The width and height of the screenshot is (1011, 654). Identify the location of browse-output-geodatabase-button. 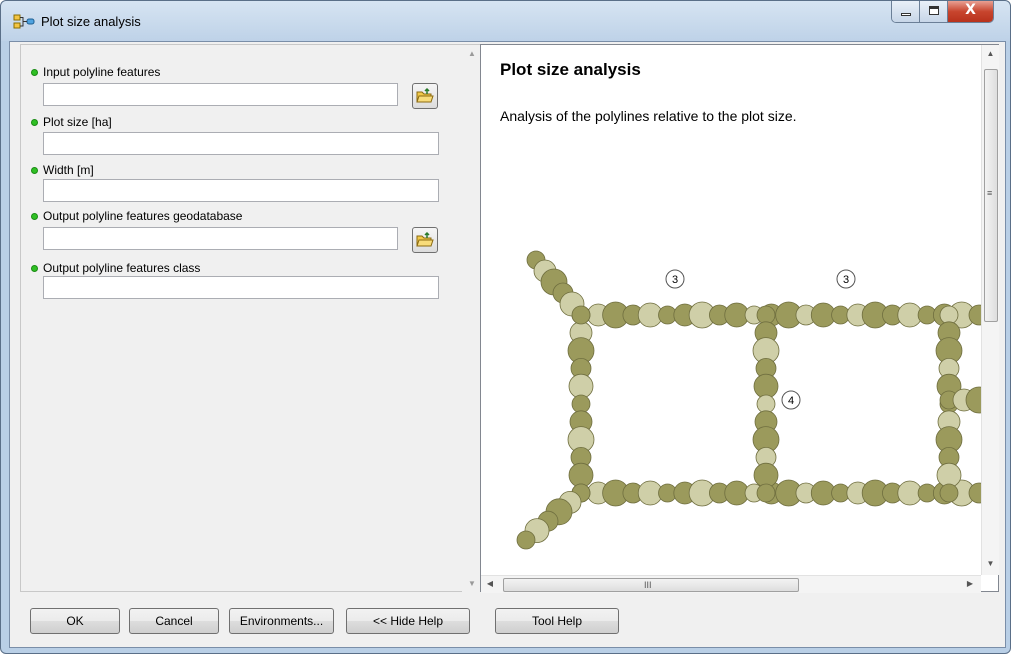
(425, 240).